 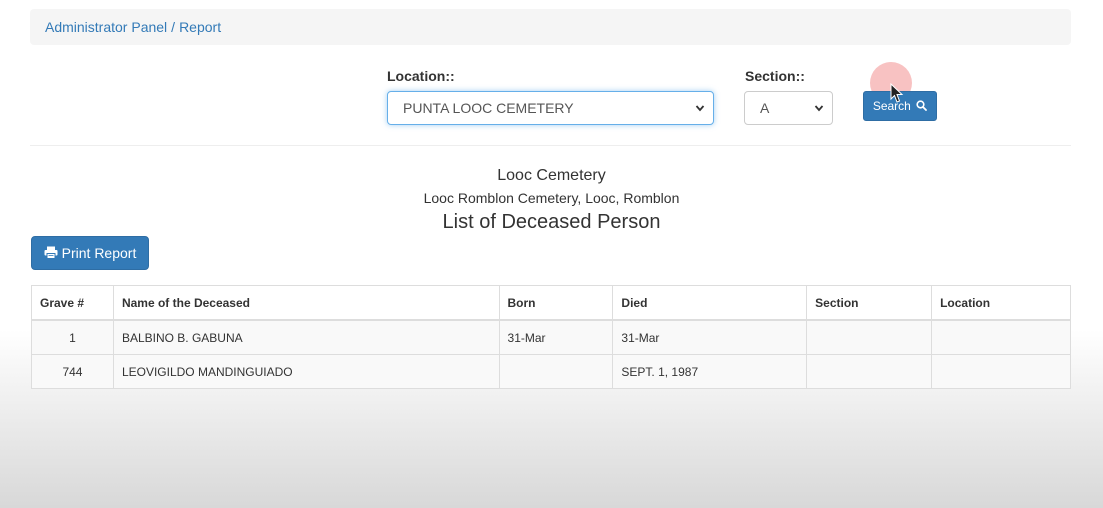 What do you see at coordinates (765, 108) in the screenshot?
I see `section-select-value: A` at bounding box center [765, 108].